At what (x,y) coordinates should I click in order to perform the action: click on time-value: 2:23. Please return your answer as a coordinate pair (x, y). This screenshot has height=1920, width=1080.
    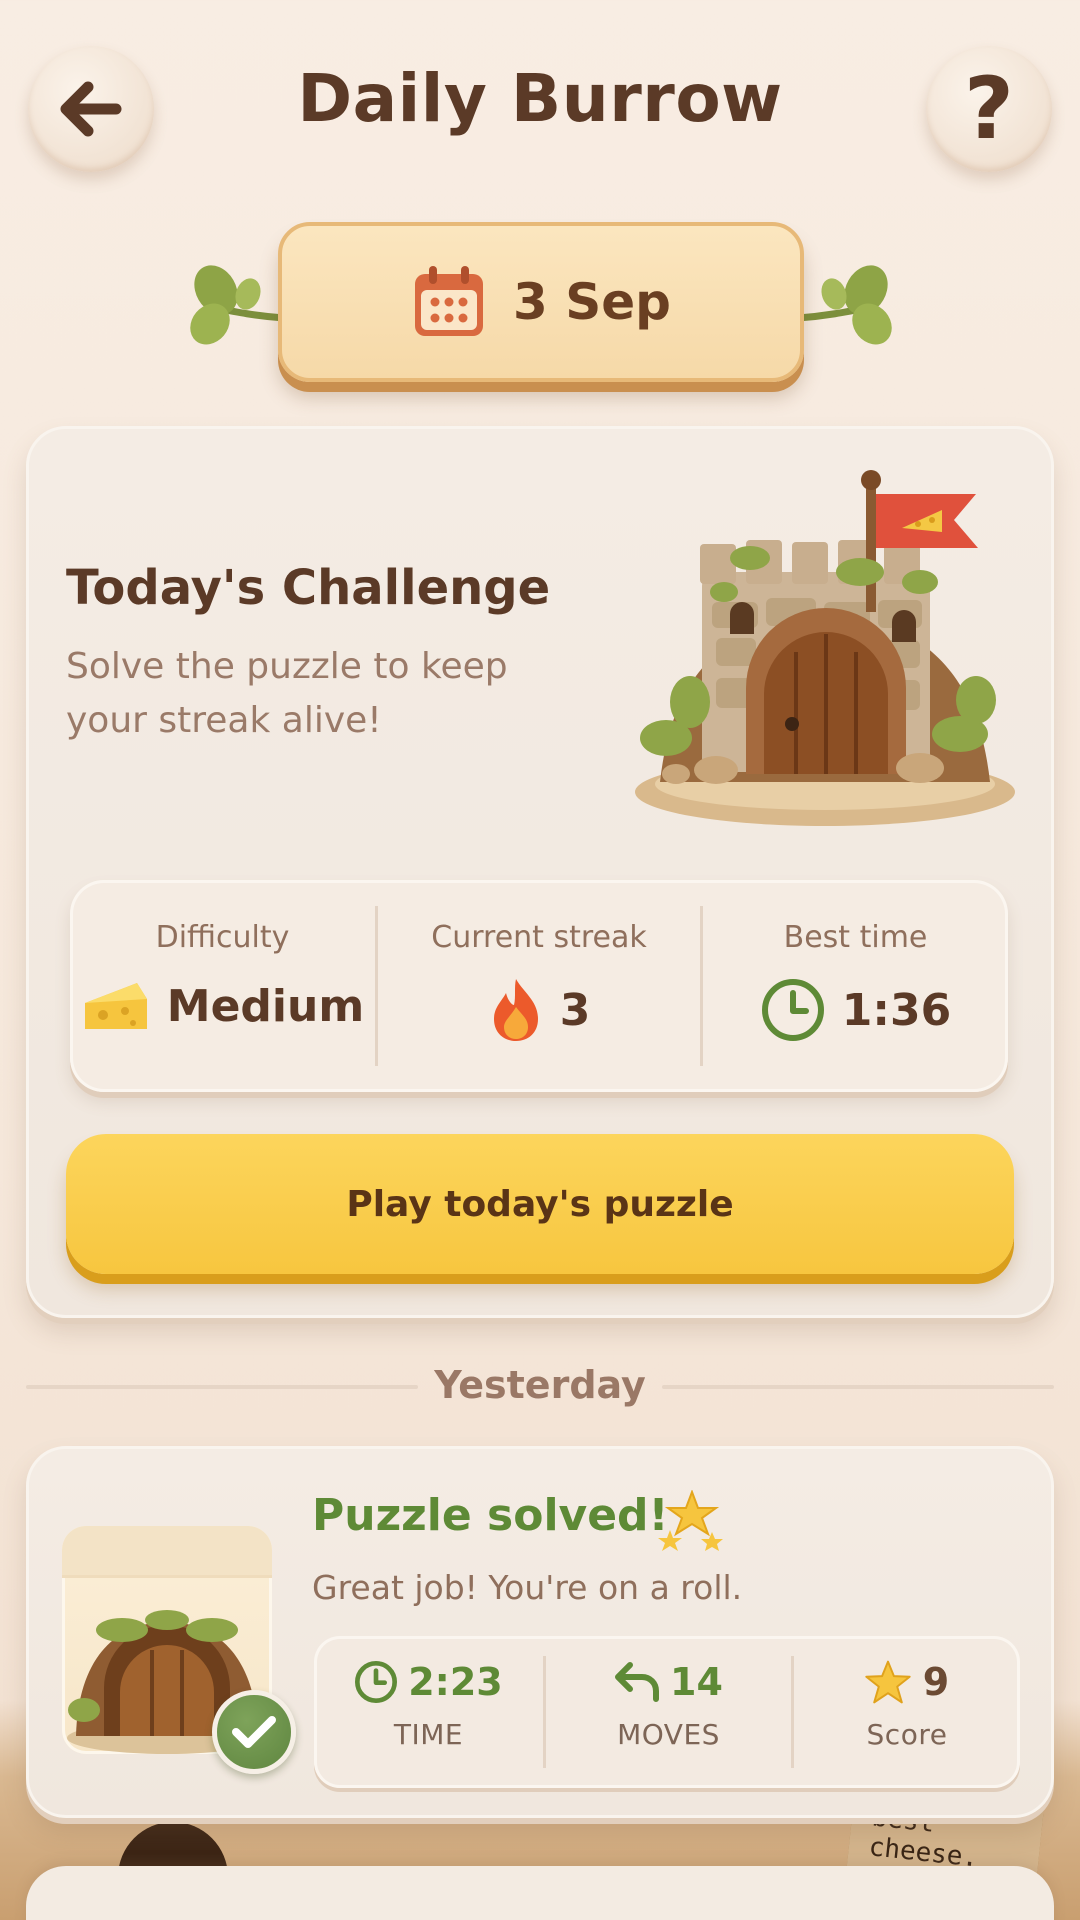
    Looking at the image, I should click on (455, 1682).